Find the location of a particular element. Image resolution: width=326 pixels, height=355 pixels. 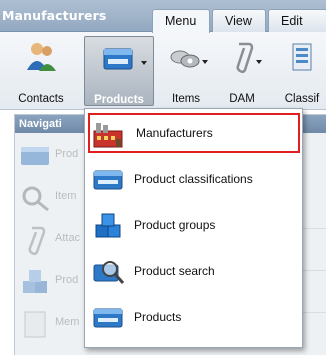

tab-menu: Menu is located at coordinates (181, 21).